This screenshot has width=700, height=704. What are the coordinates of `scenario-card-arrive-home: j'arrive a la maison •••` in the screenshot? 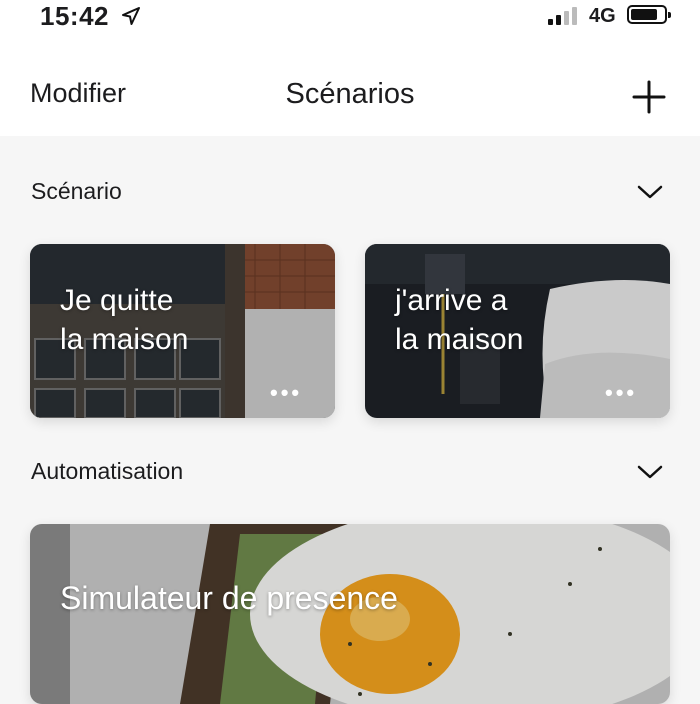 It's located at (517, 331).